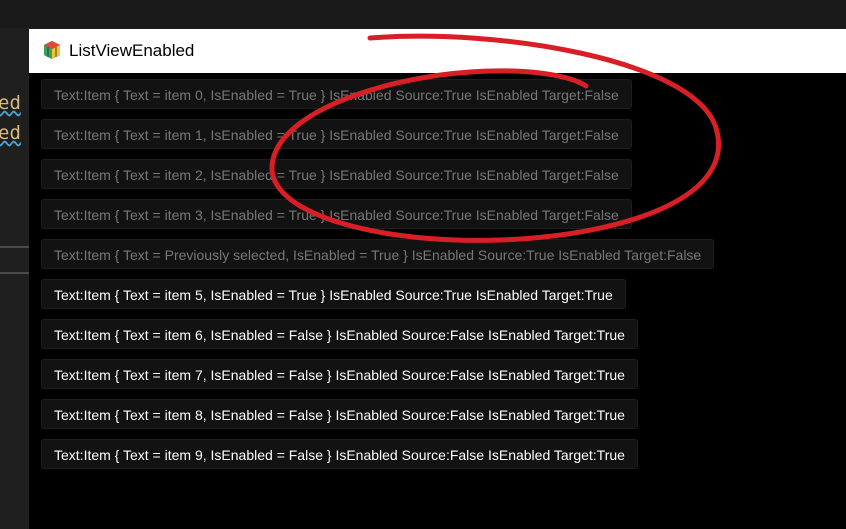 This screenshot has width=846, height=529. I want to click on title-bar: ListViewEnabled, so click(437, 51).